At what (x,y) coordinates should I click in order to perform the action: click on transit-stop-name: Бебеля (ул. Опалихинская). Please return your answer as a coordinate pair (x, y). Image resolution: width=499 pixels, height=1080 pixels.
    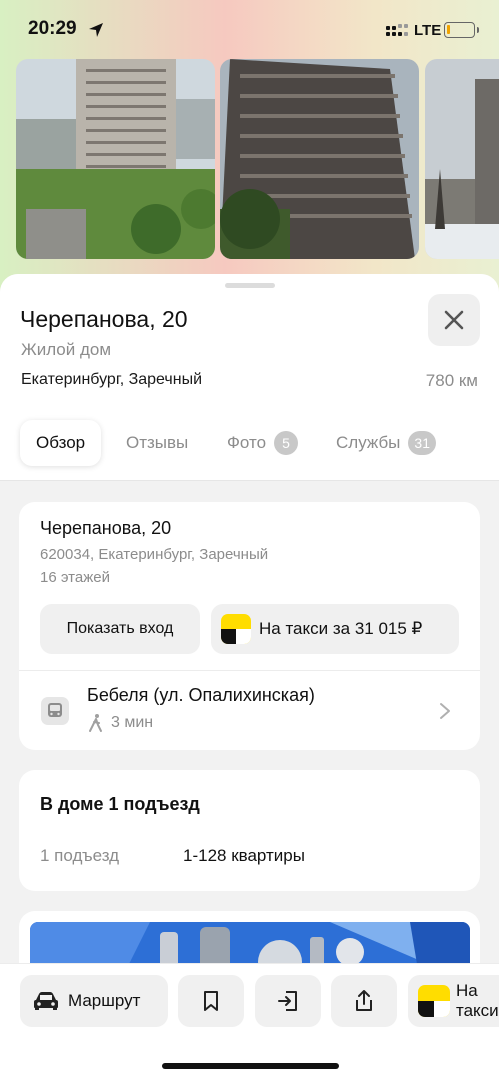
    Looking at the image, I should click on (201, 695).